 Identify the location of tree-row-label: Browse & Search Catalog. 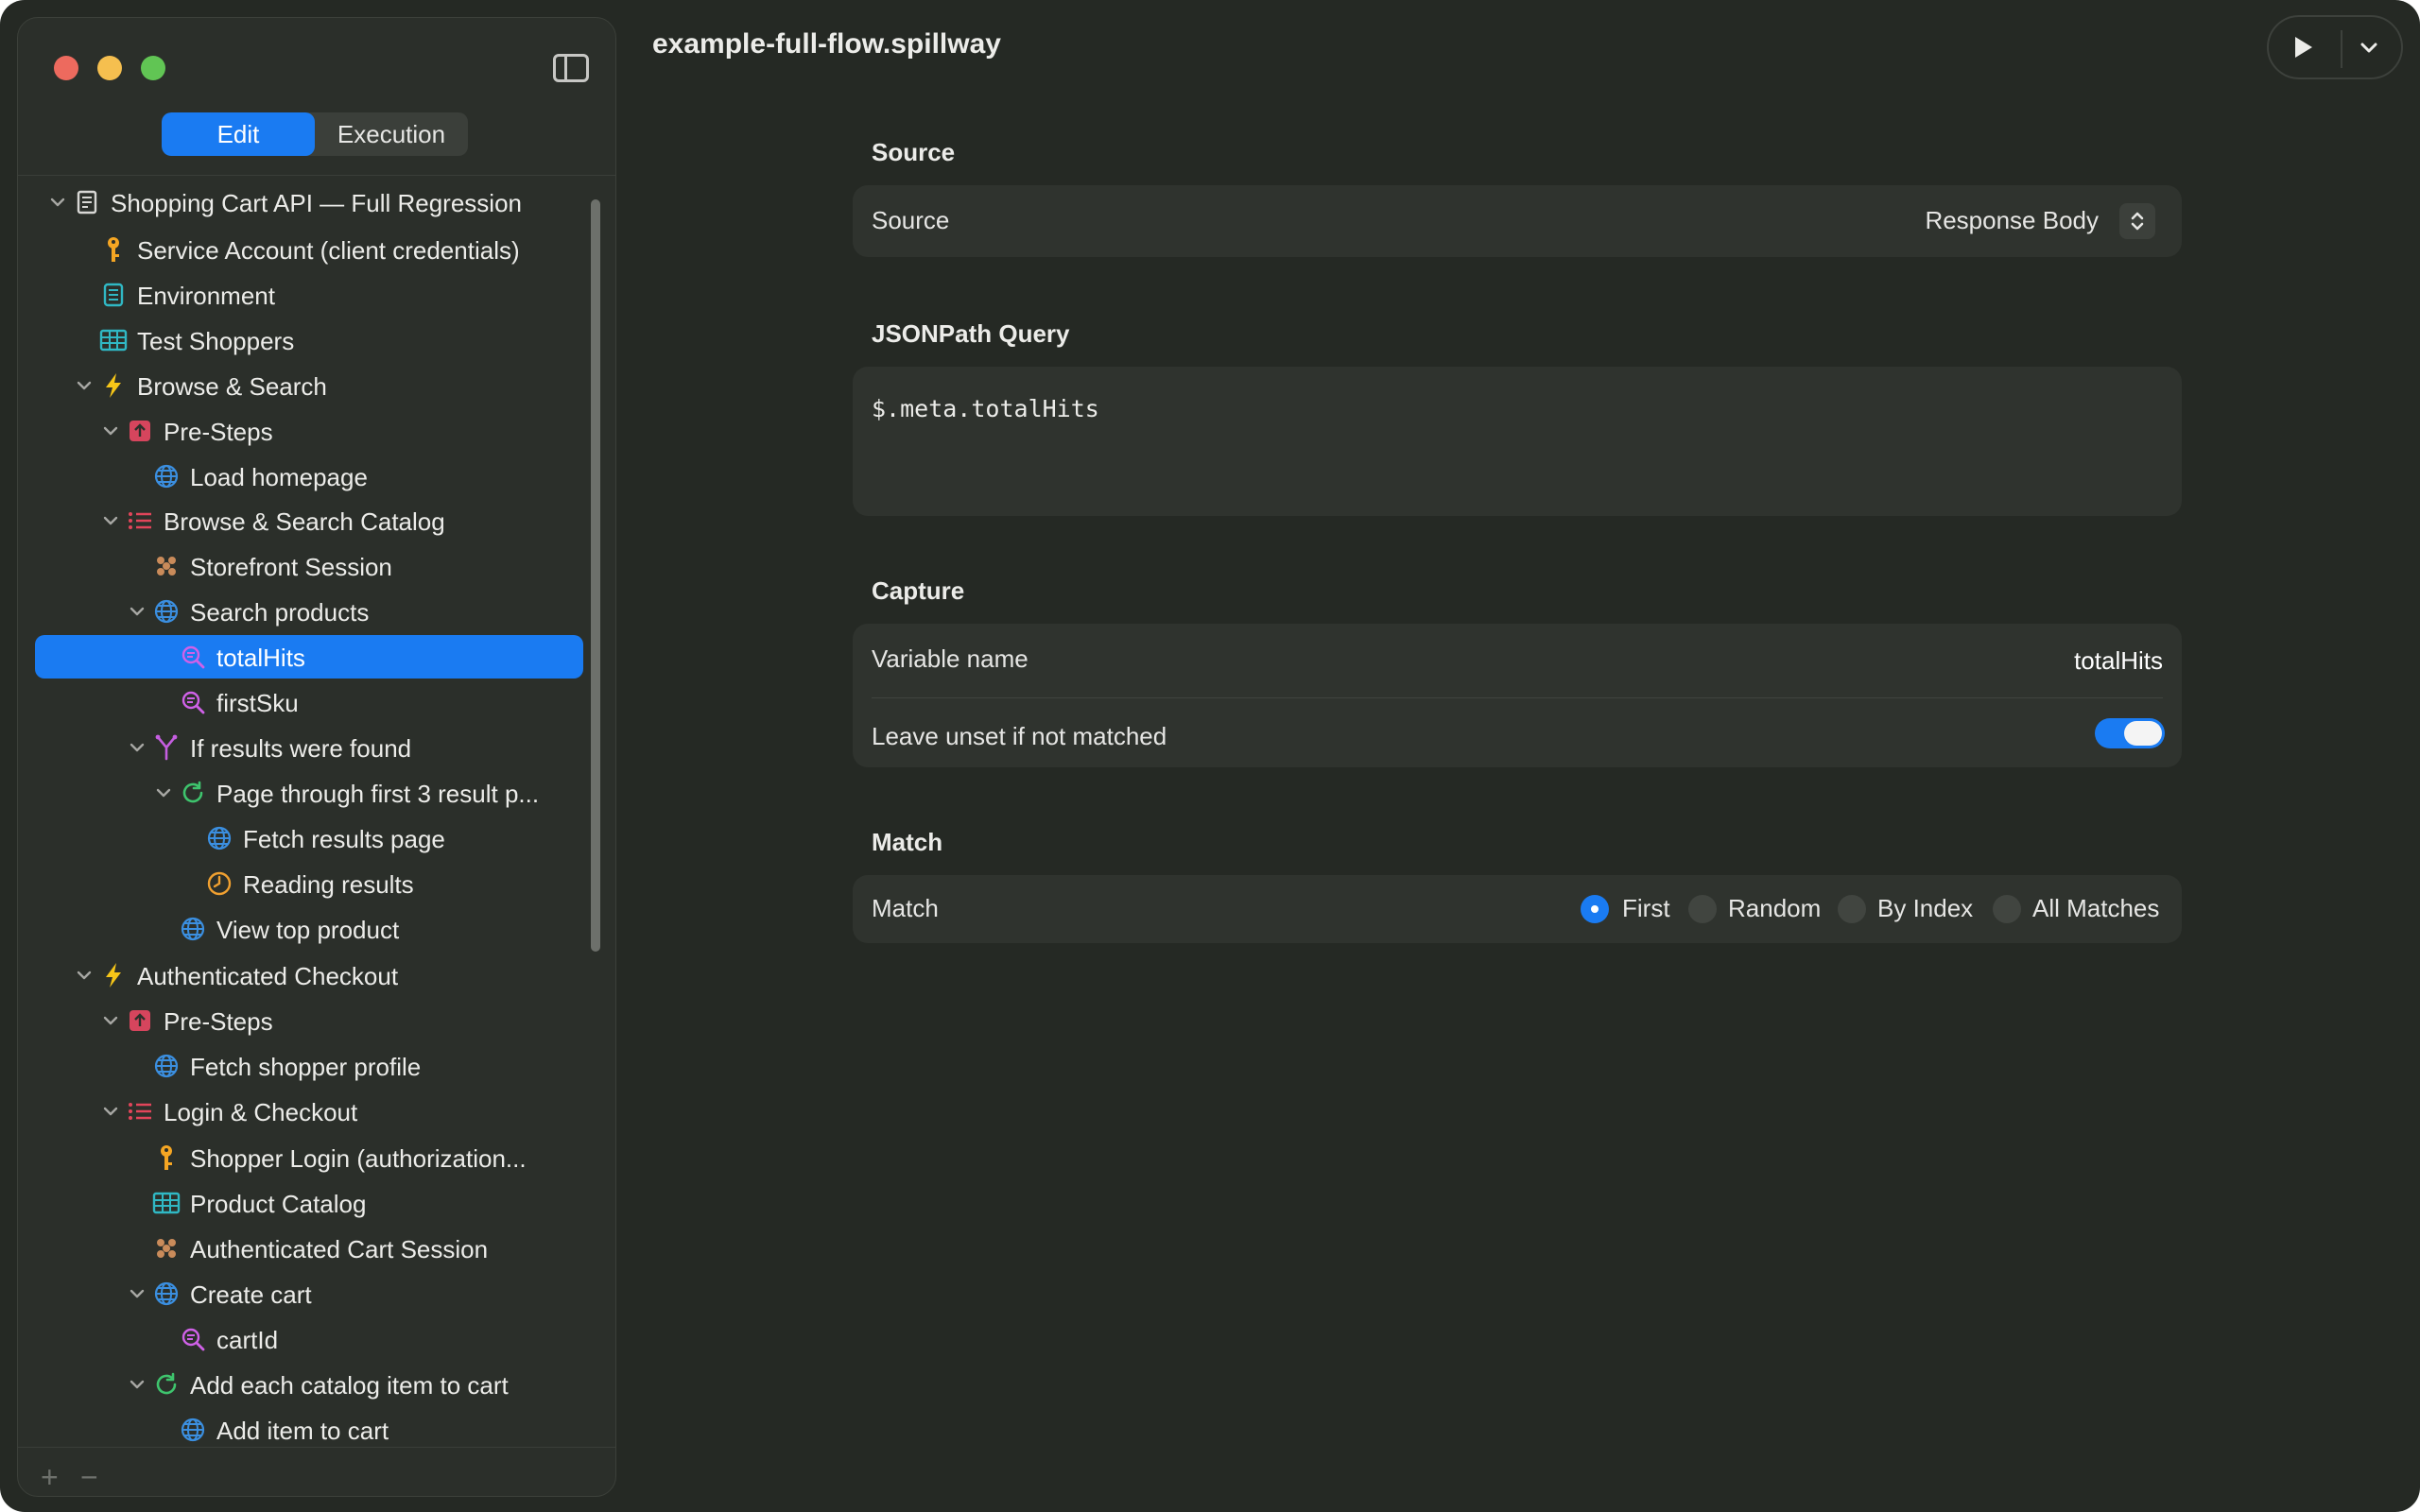
(304, 521).